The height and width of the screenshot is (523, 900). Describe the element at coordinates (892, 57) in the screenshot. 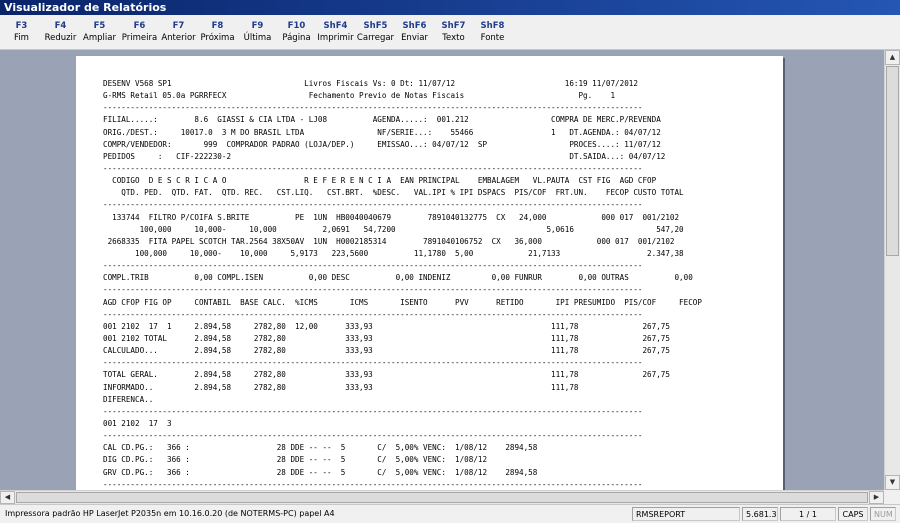

I see `scroll-up-icon: ▲` at that location.